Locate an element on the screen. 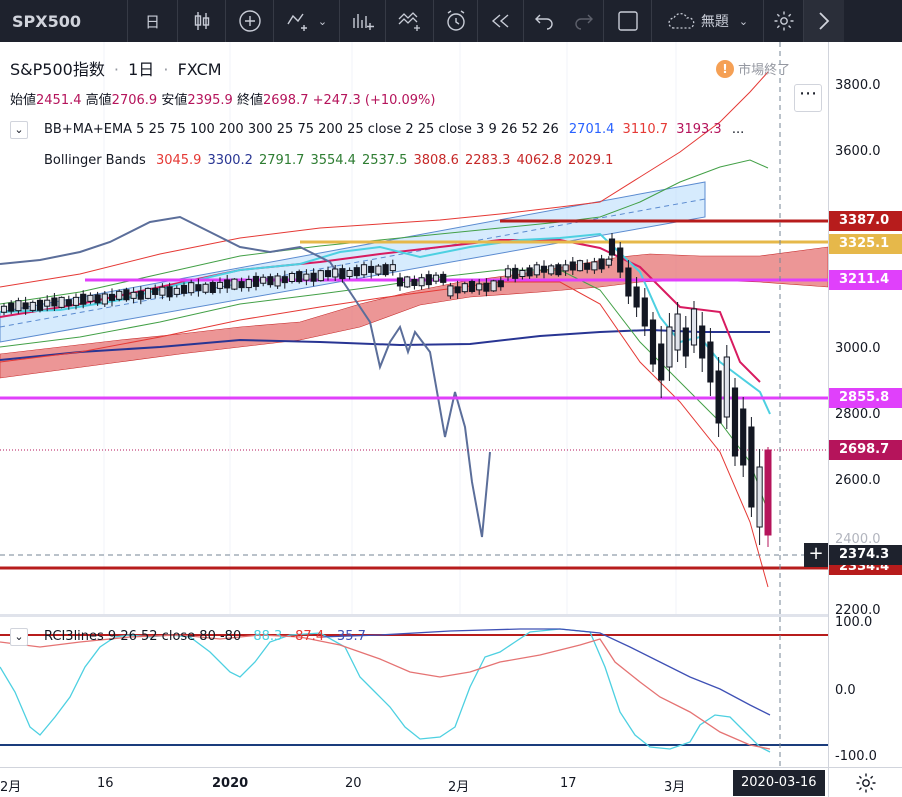 The image size is (902, 797). top-toolbar: SPX500 日 ⌄ 無題 ⌄ is located at coordinates (451, 21).